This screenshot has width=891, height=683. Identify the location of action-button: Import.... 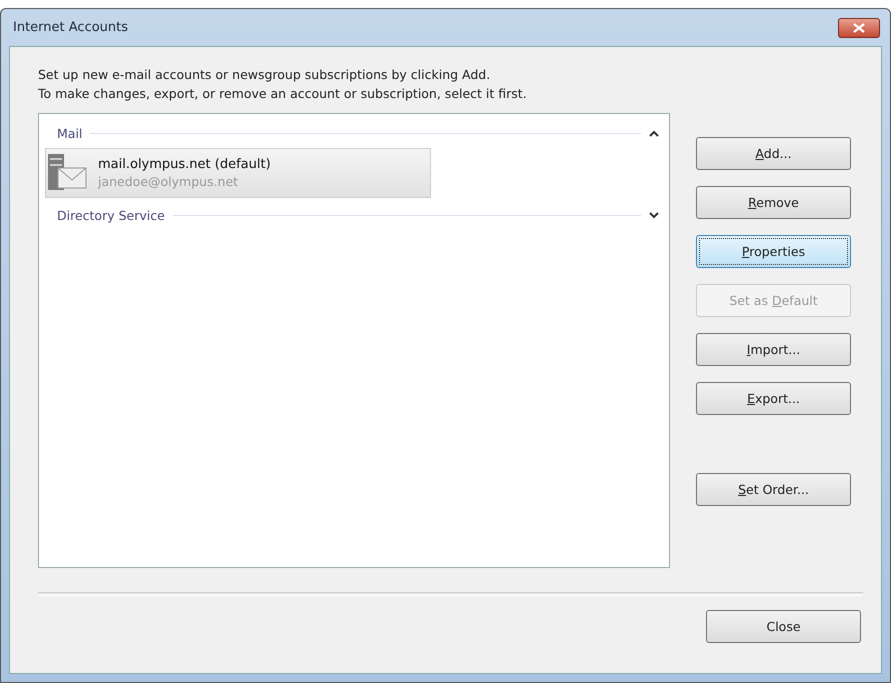
(773, 349).